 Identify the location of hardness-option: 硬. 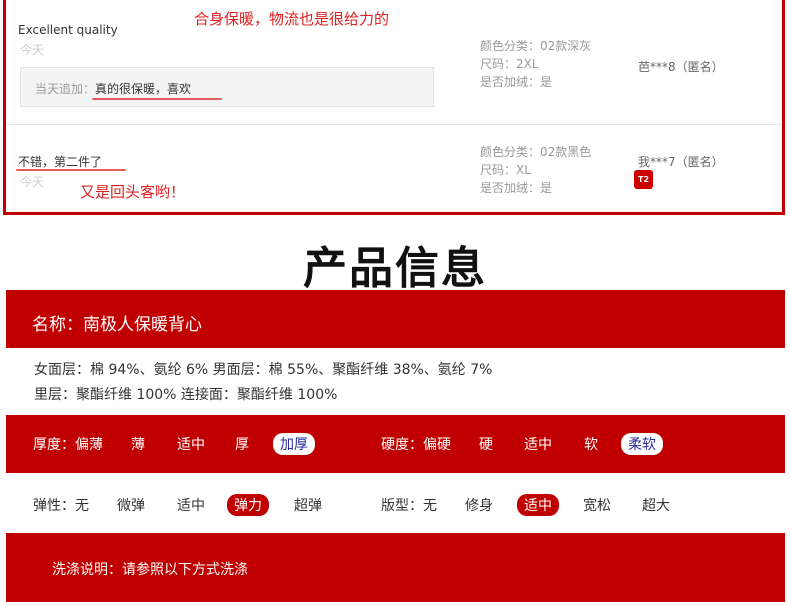
(486, 445).